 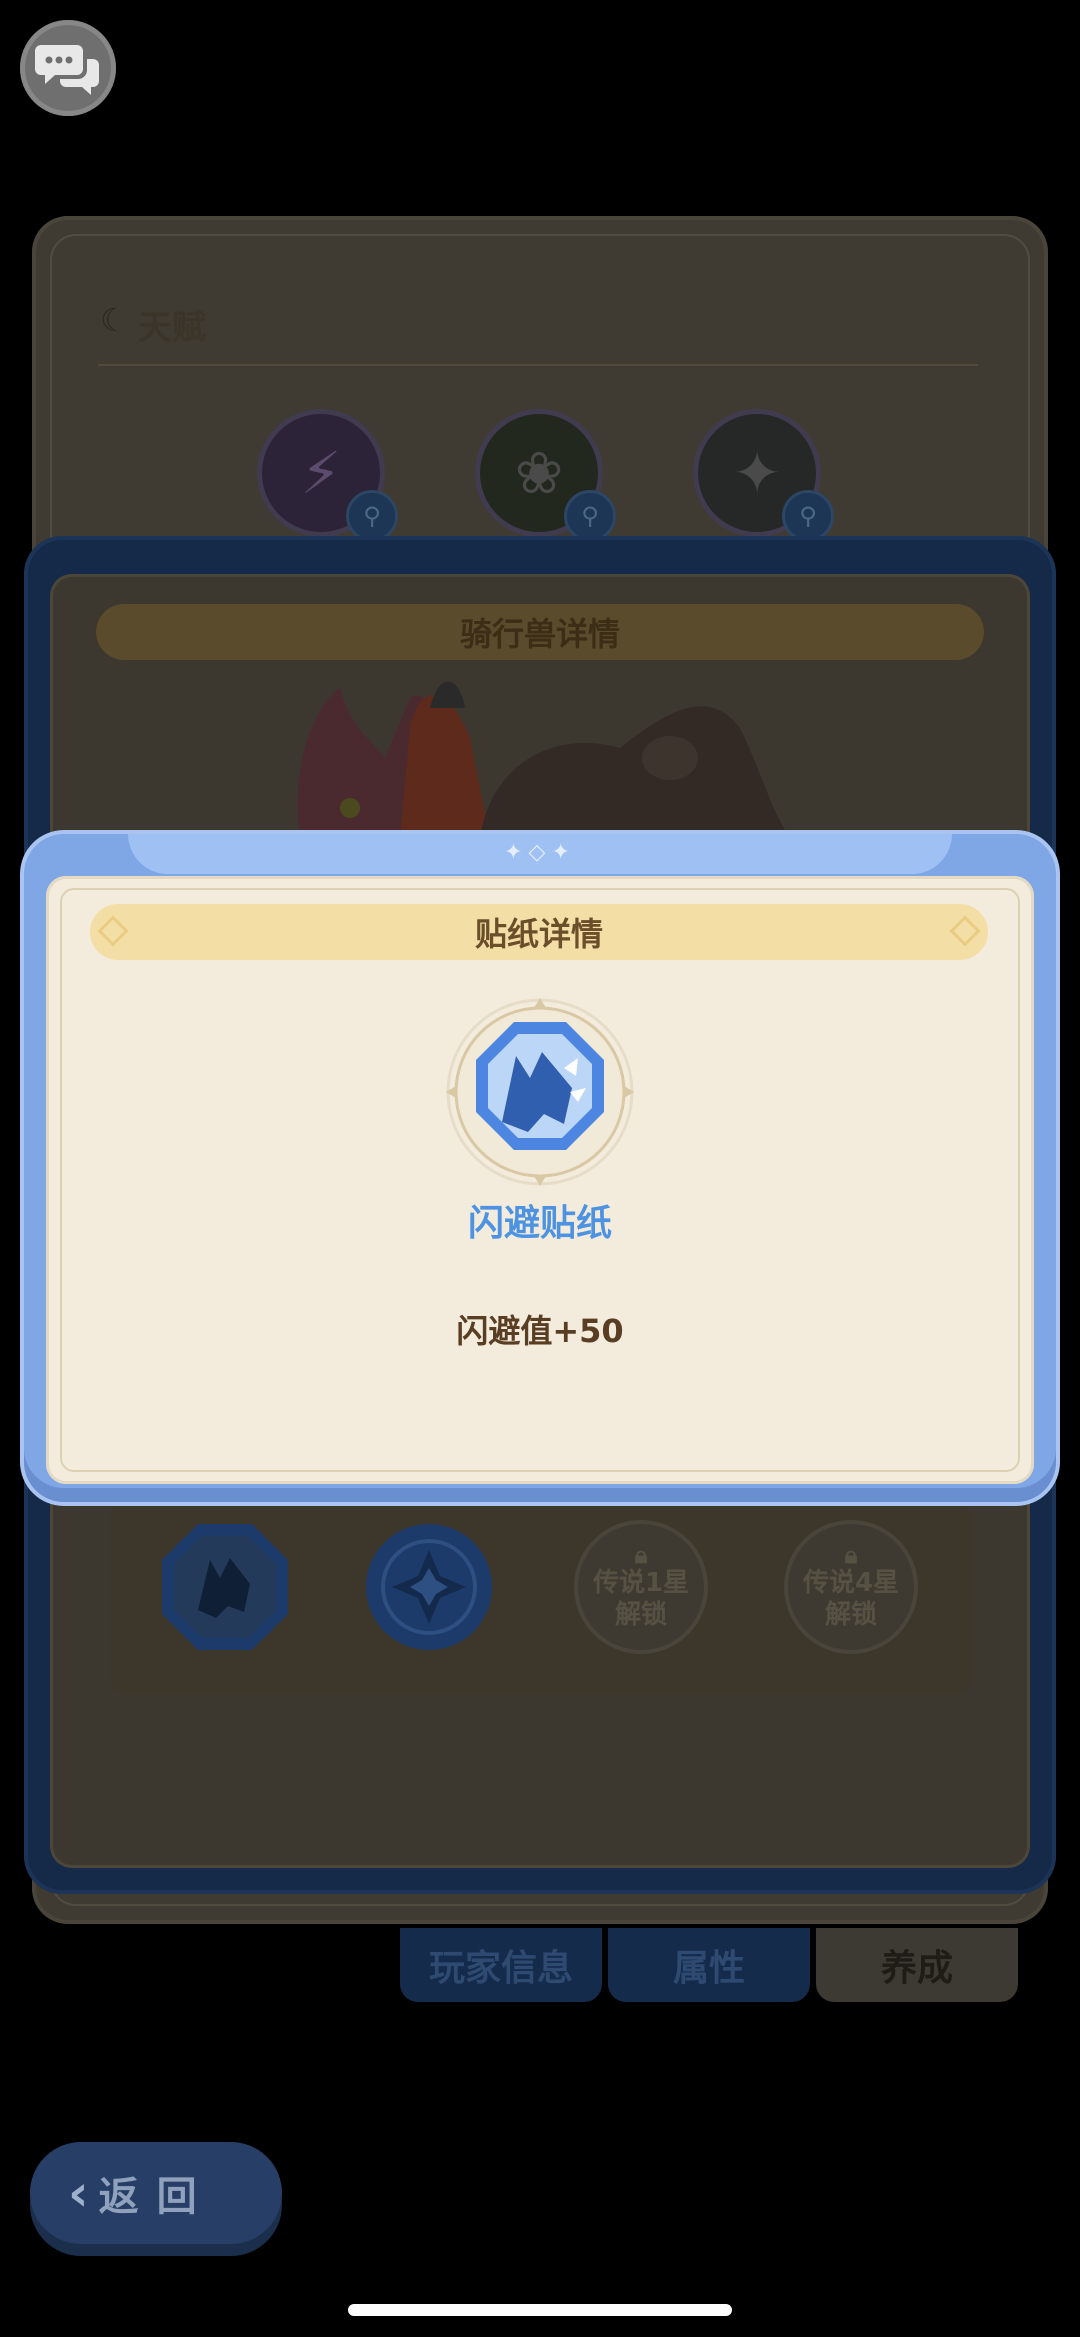 What do you see at coordinates (641, 1583) in the screenshot?
I see `unlock-condition: 传说1星` at bounding box center [641, 1583].